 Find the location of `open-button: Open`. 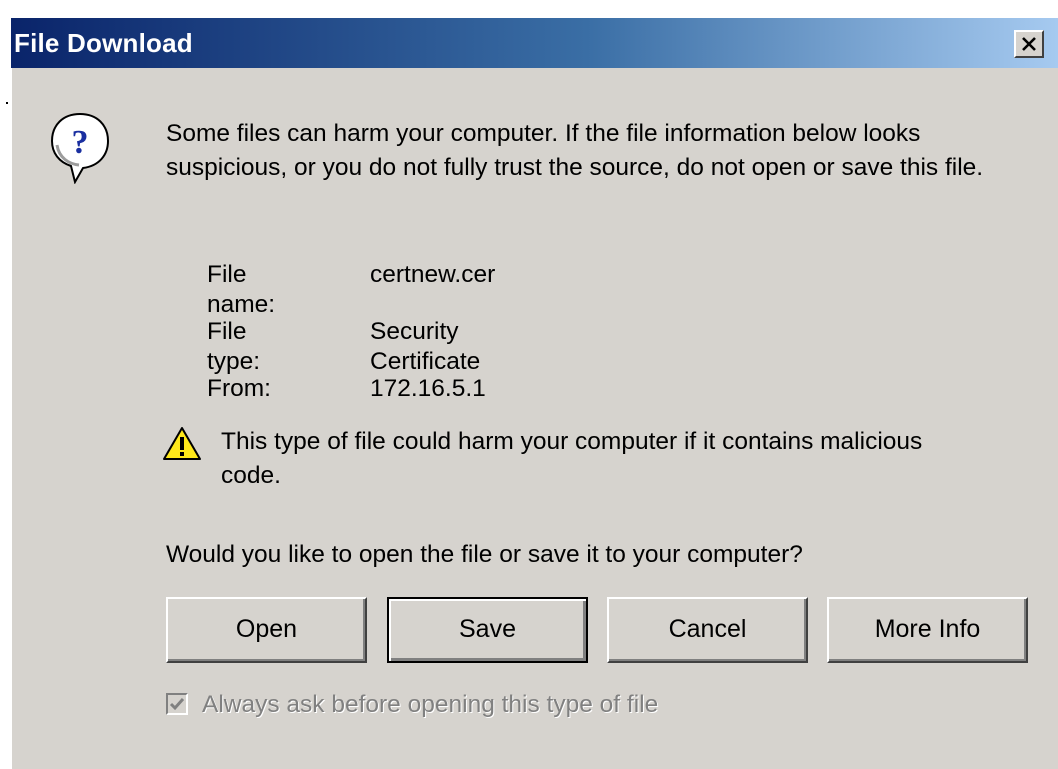

open-button: Open is located at coordinates (266, 630).